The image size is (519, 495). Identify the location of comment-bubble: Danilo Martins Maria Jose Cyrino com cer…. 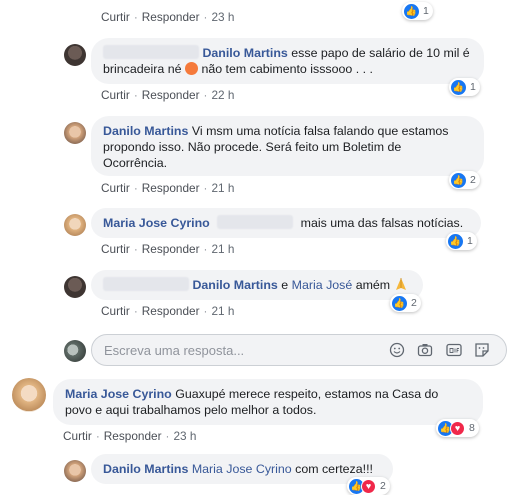
(242, 469).